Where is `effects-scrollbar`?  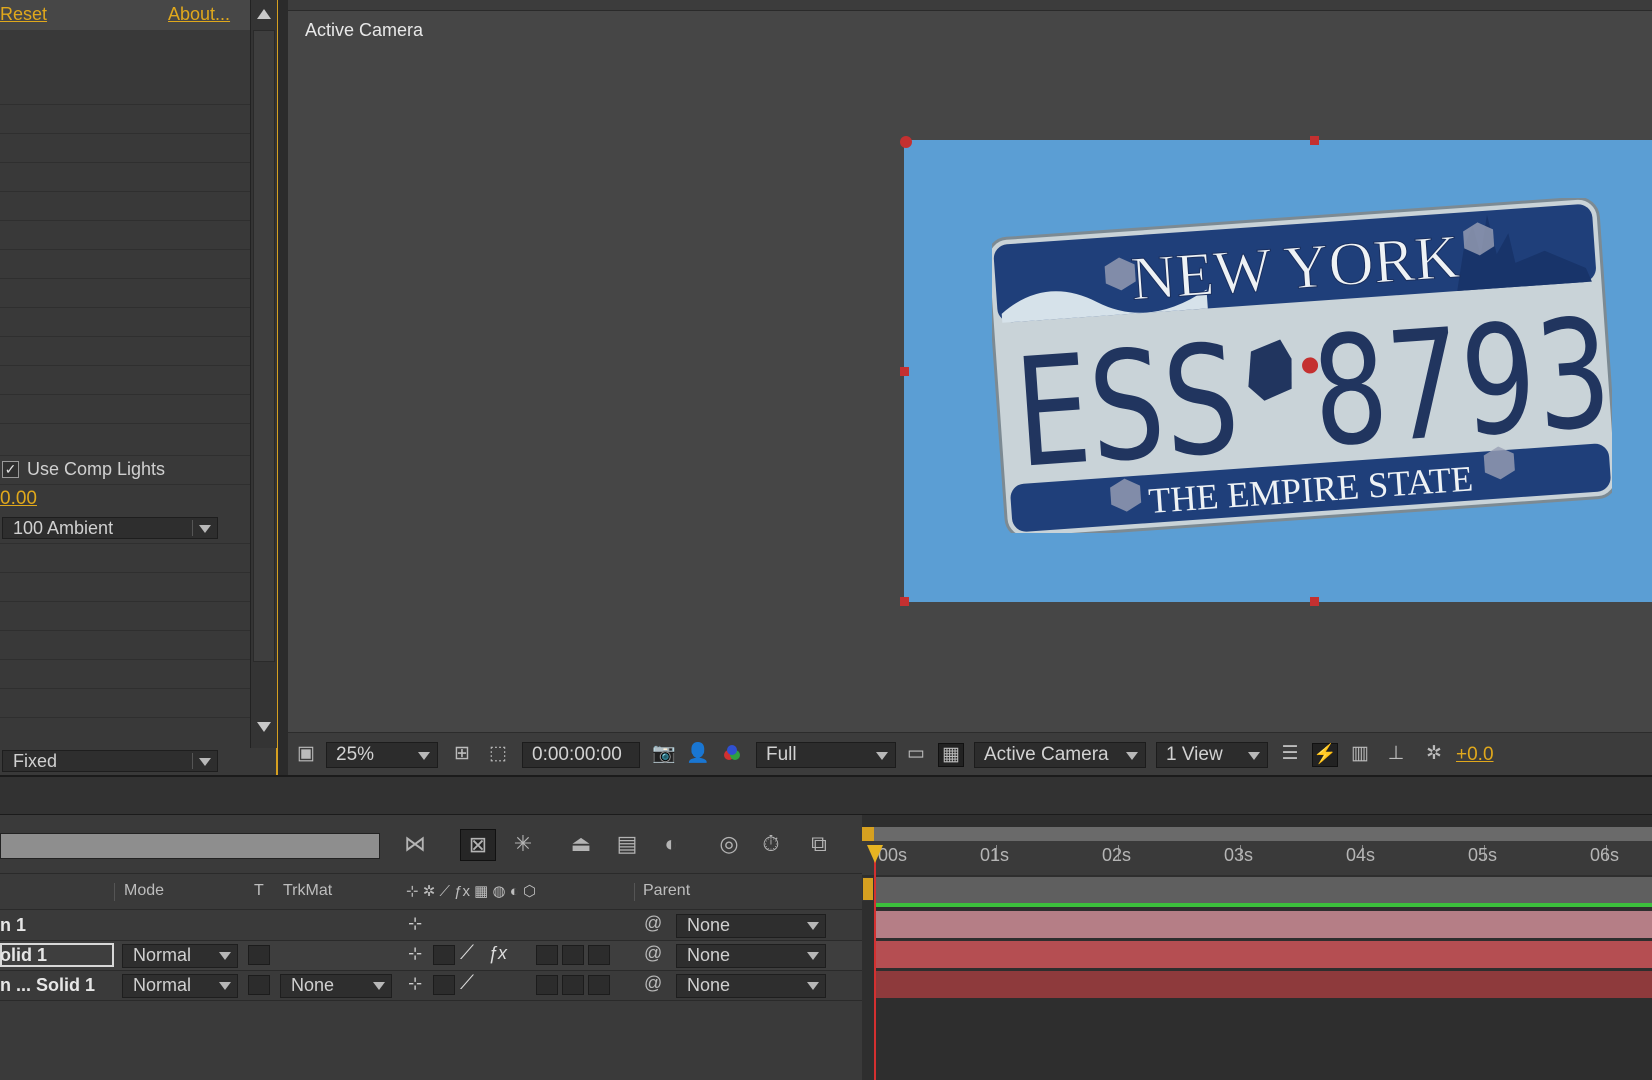
effects-scrollbar is located at coordinates (263, 374).